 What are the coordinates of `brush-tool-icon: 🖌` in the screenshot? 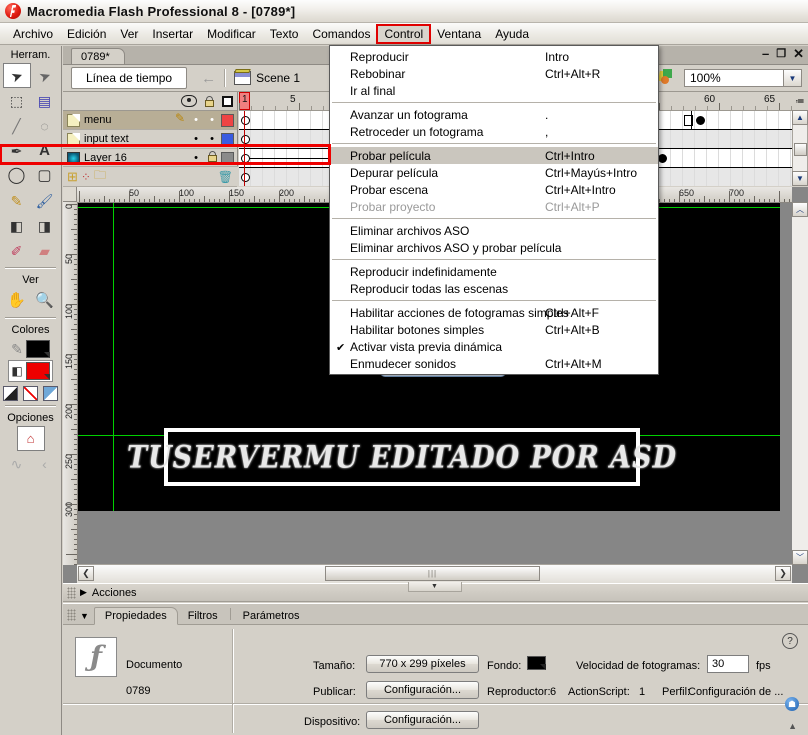 It's located at (45, 200).